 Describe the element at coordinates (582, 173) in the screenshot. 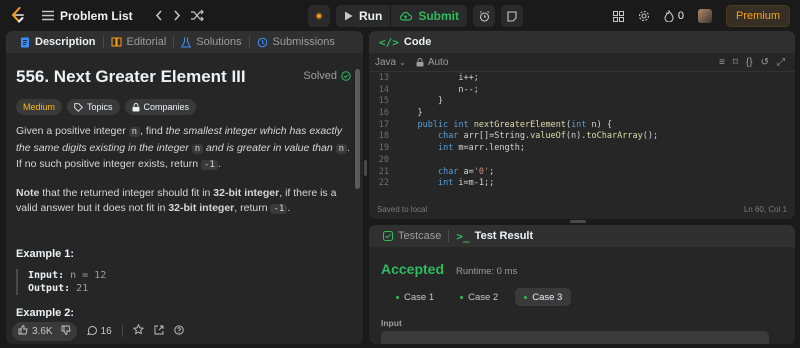

I see `code-line: 21 char a='0';` at that location.